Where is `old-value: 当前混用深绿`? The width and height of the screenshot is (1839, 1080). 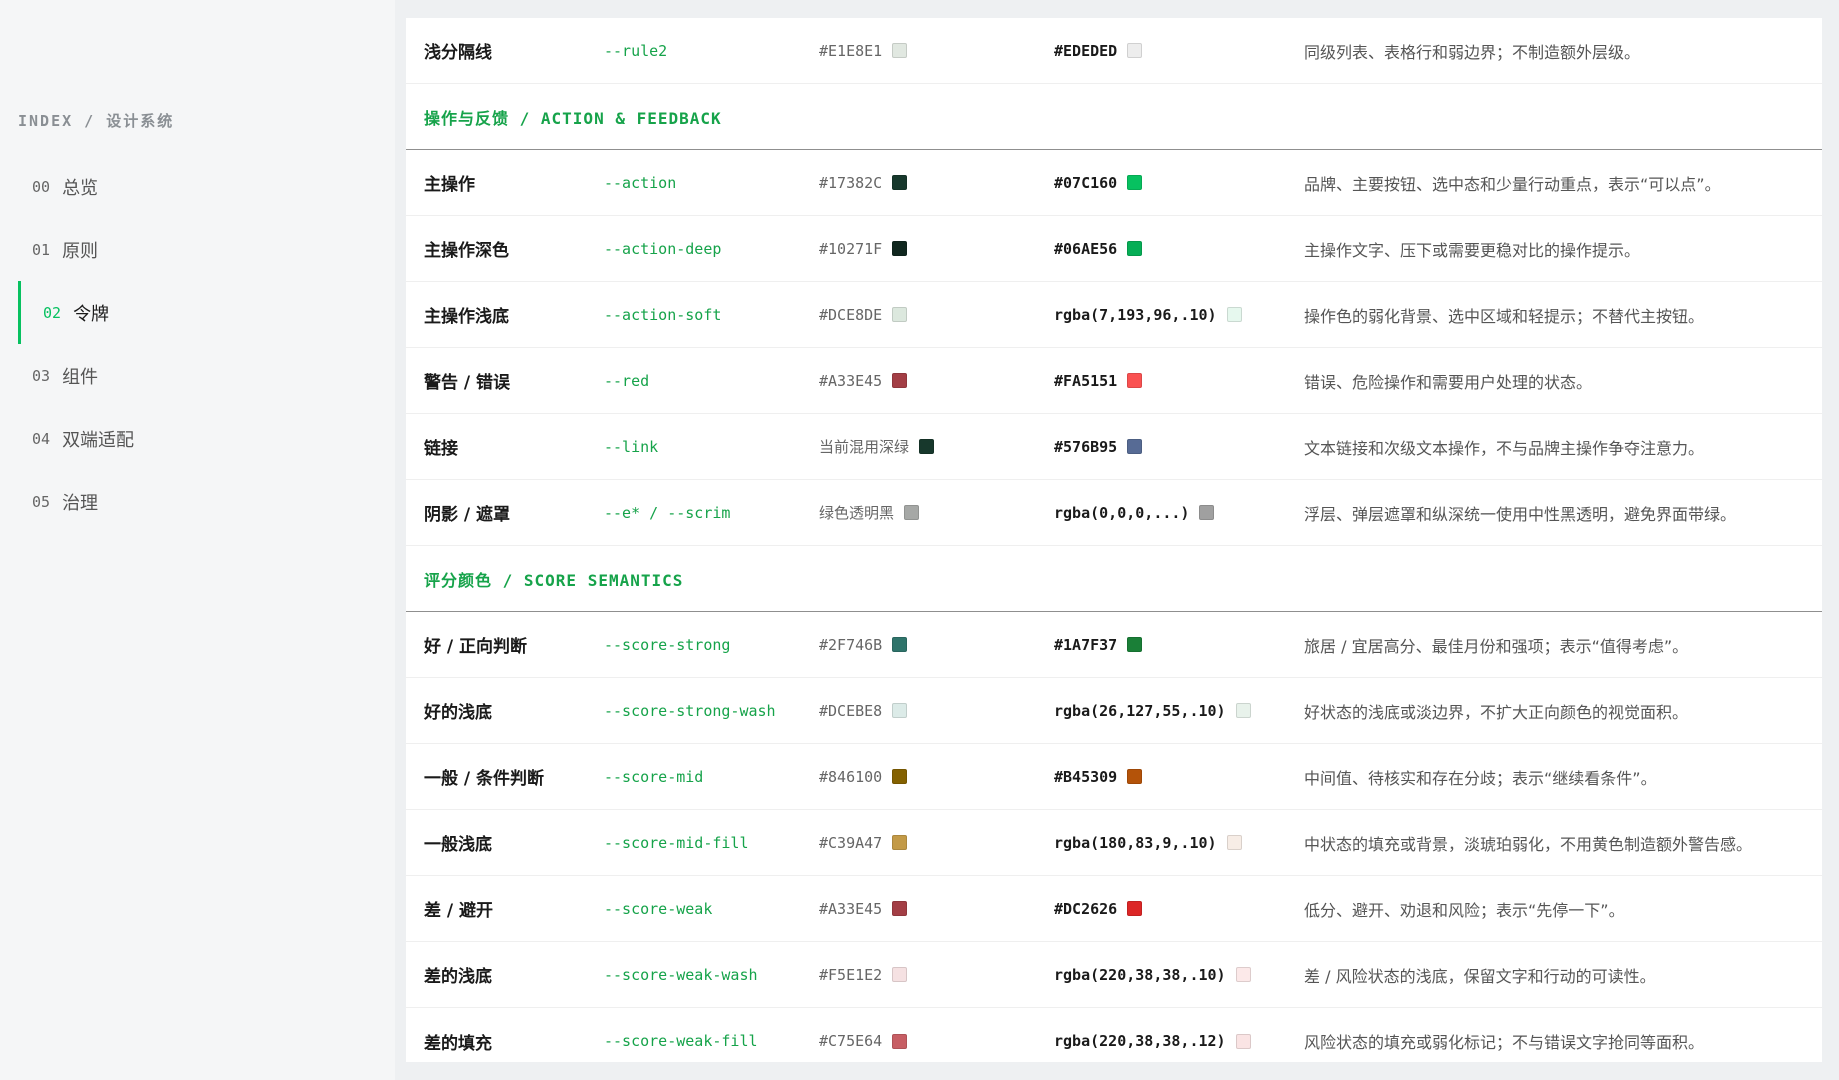
old-value: 当前混用深绿 is located at coordinates (864, 447).